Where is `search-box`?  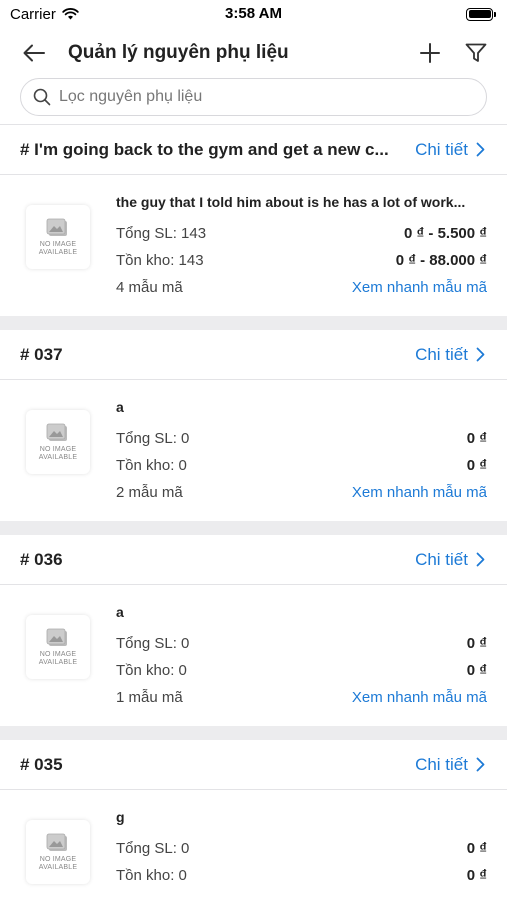 search-box is located at coordinates (253, 97).